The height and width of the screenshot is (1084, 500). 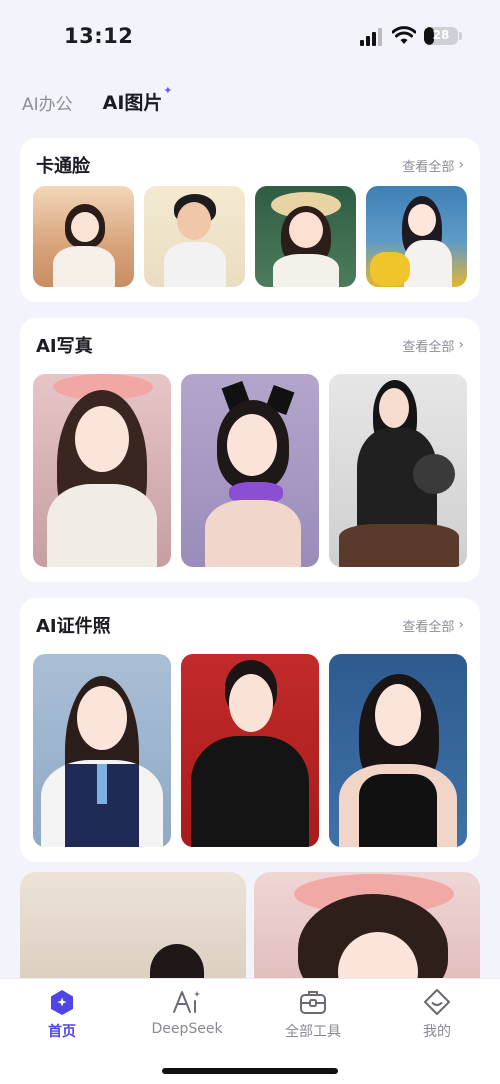 What do you see at coordinates (187, 1029) in the screenshot?
I see `nav-deepseek-label: DeepSeek` at bounding box center [187, 1029].